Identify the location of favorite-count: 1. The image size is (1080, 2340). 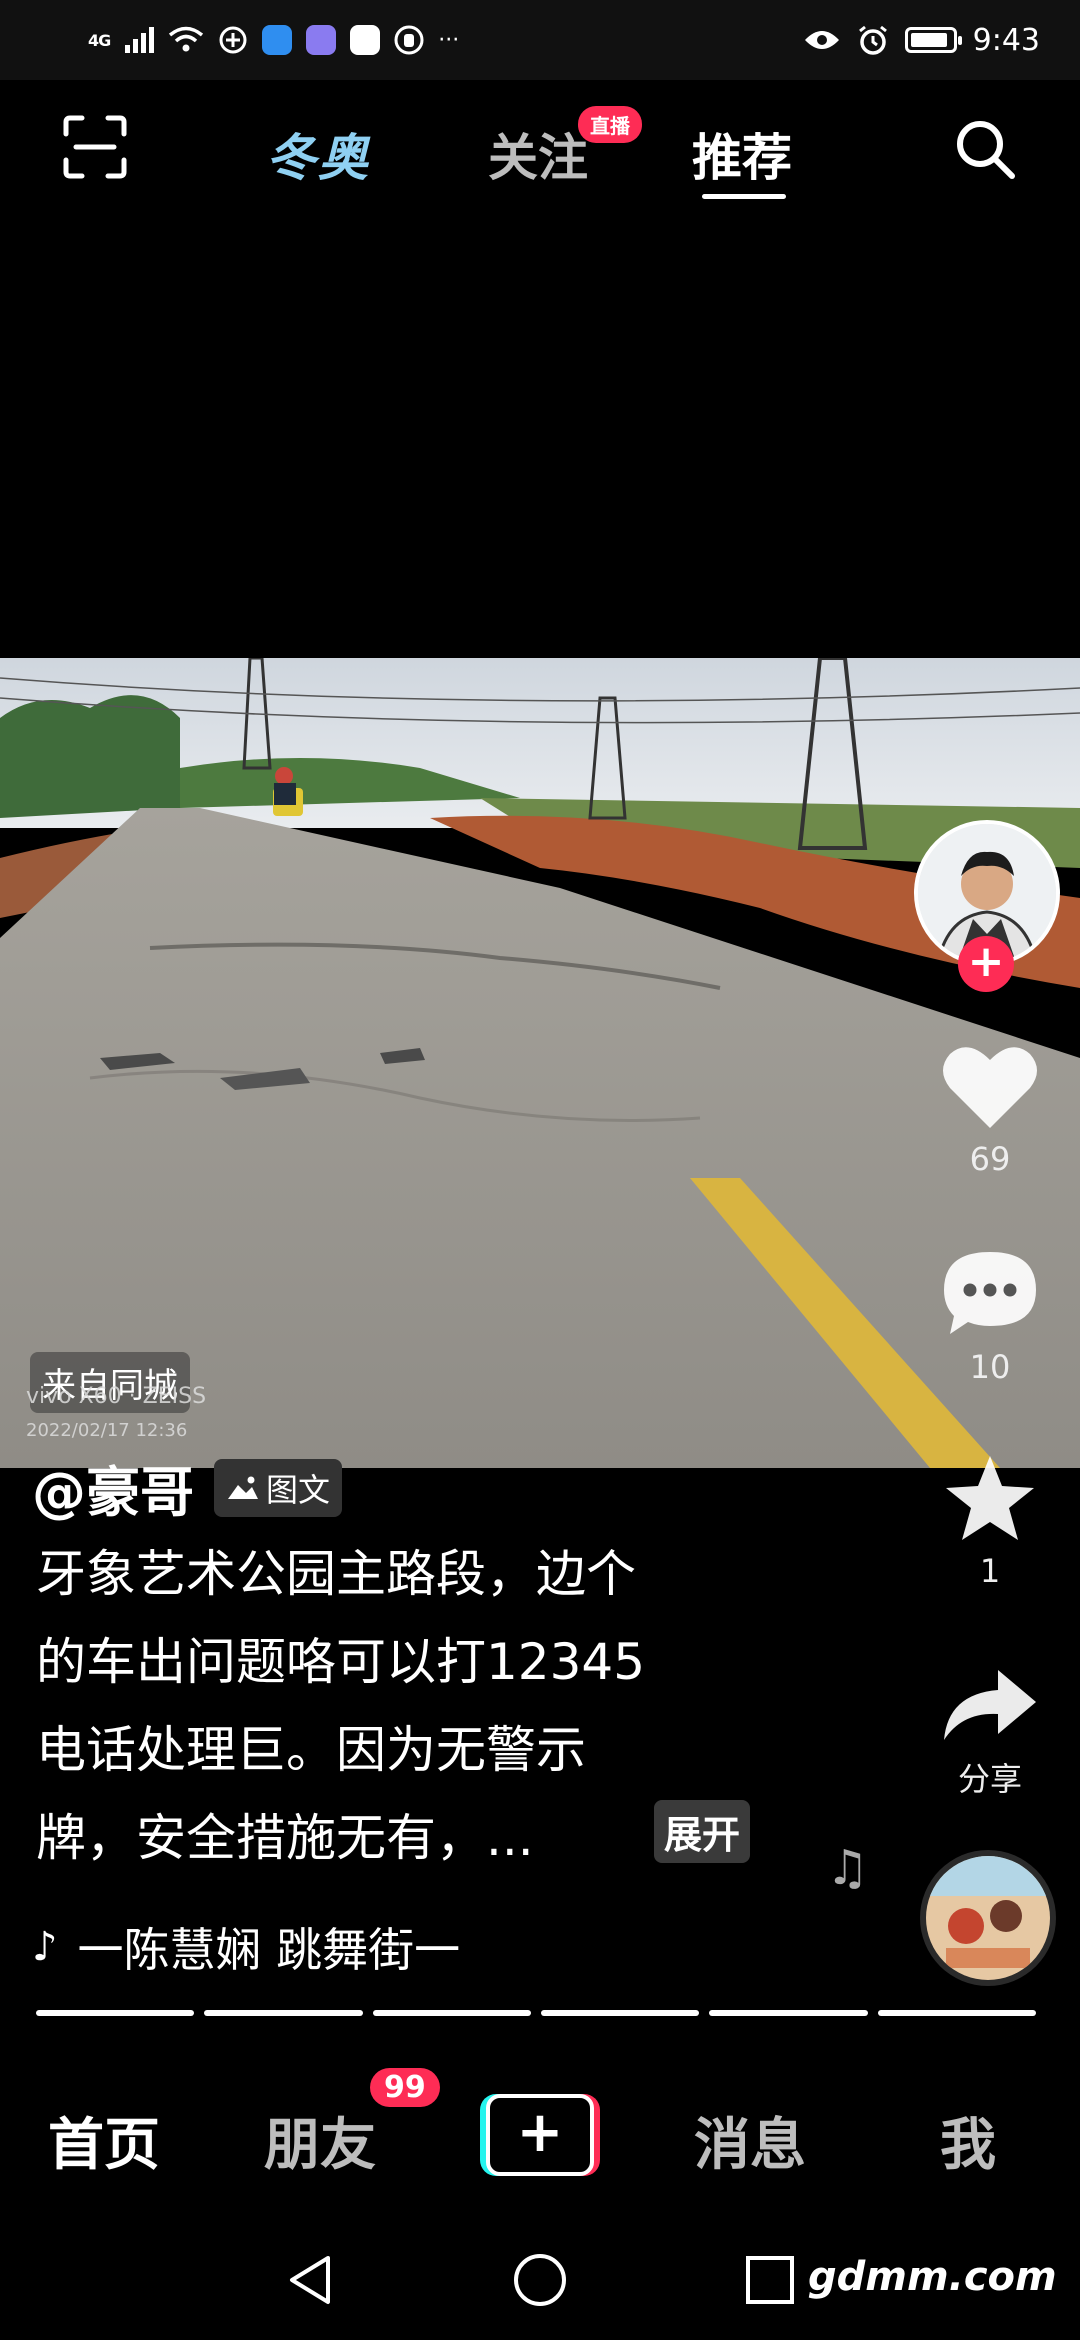
(990, 1571).